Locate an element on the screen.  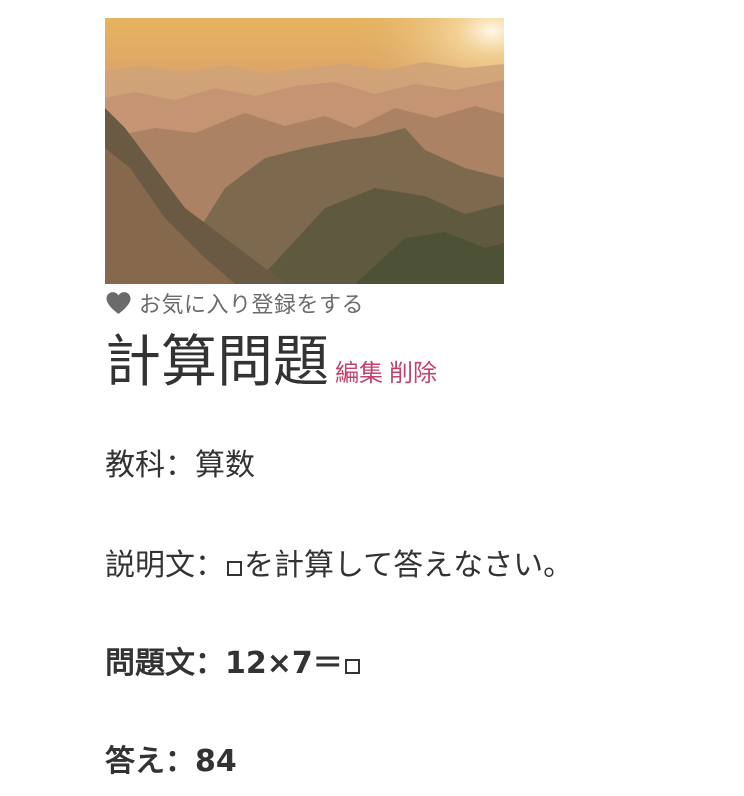
delete-link: 削除 is located at coordinates (413, 370).